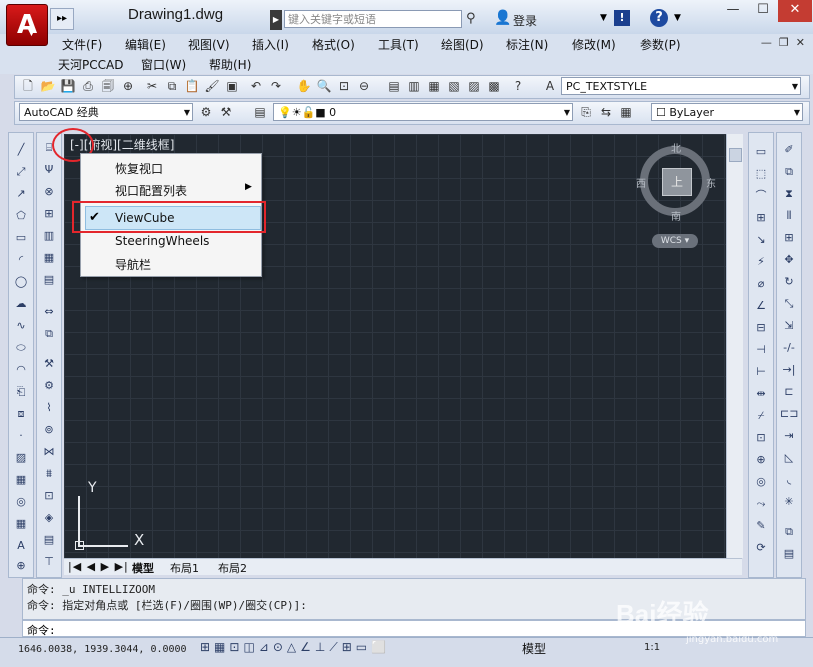 Image resolution: width=813 pixels, height=667 pixels. Describe the element at coordinates (21, 172) in the screenshot. I see `construction-line-icon: ⤢` at that location.